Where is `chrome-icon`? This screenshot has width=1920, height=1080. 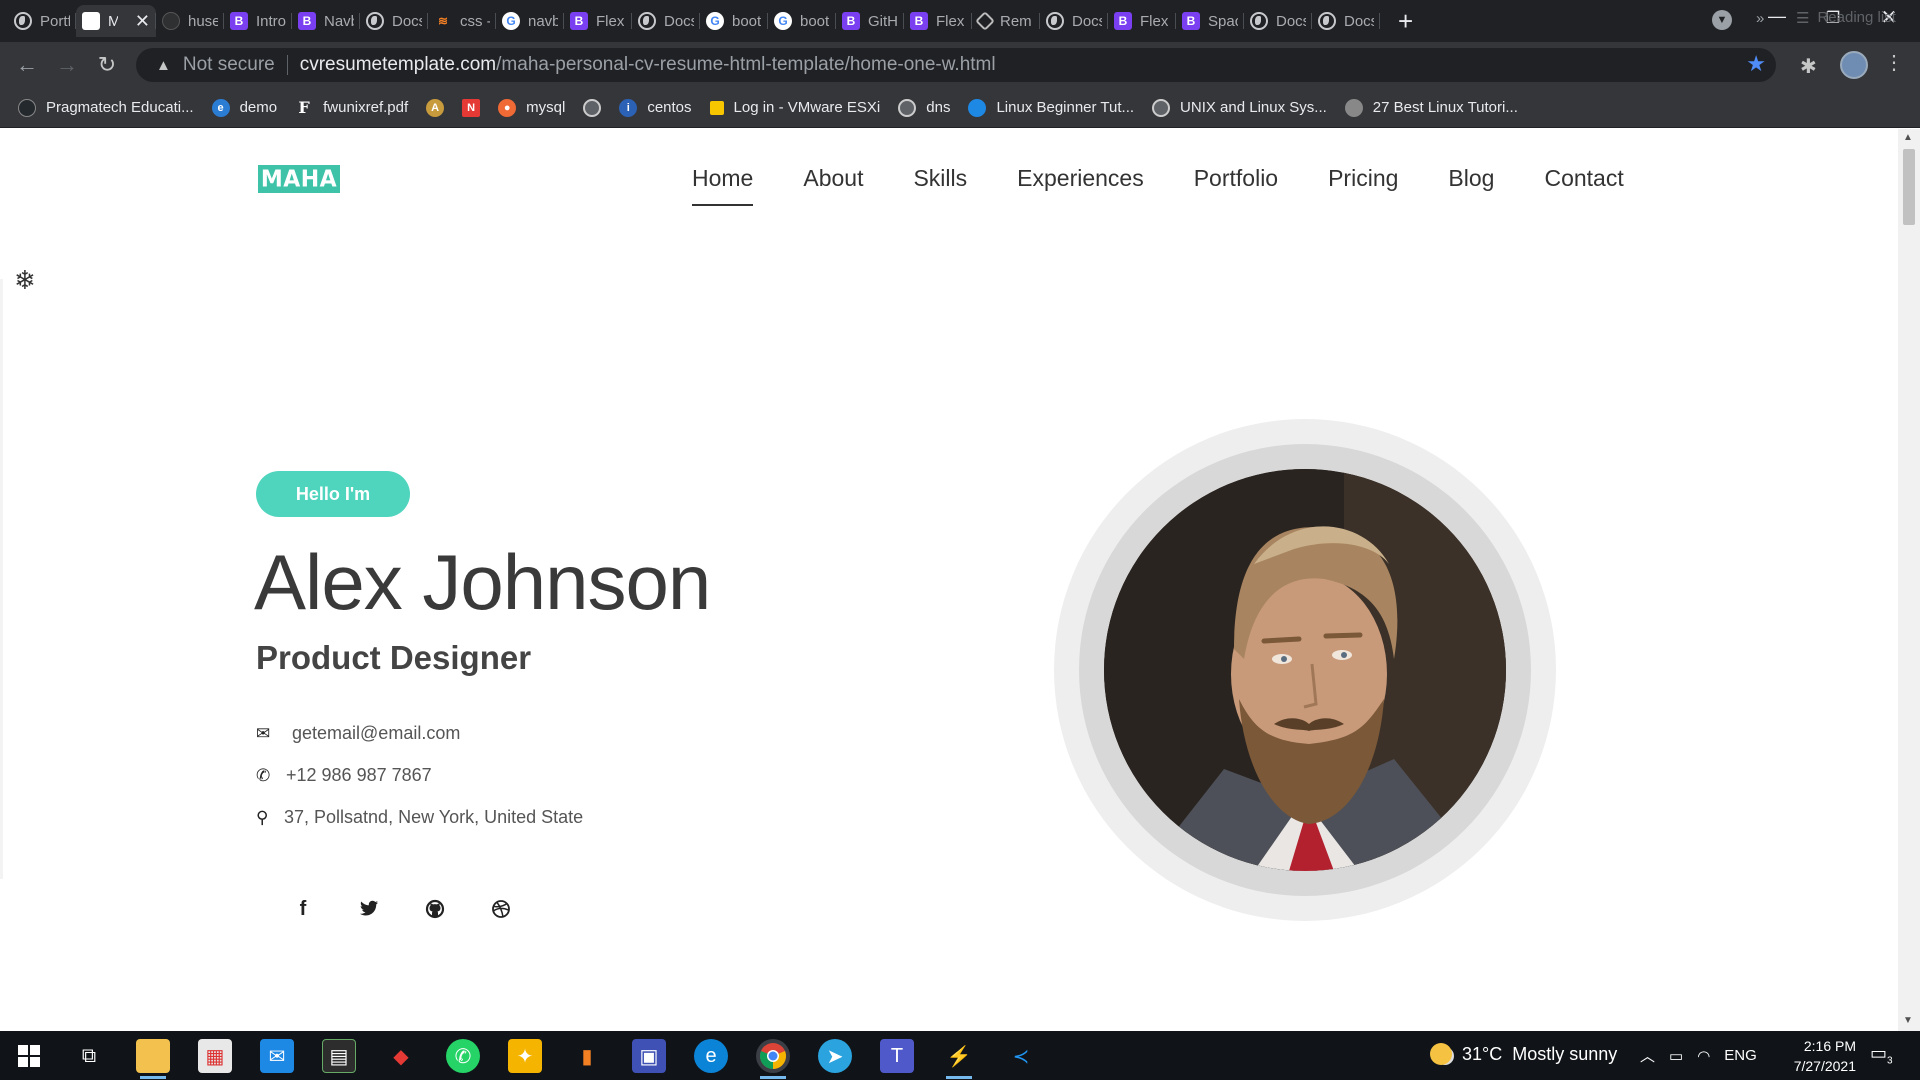
chrome-icon is located at coordinates (773, 1059).